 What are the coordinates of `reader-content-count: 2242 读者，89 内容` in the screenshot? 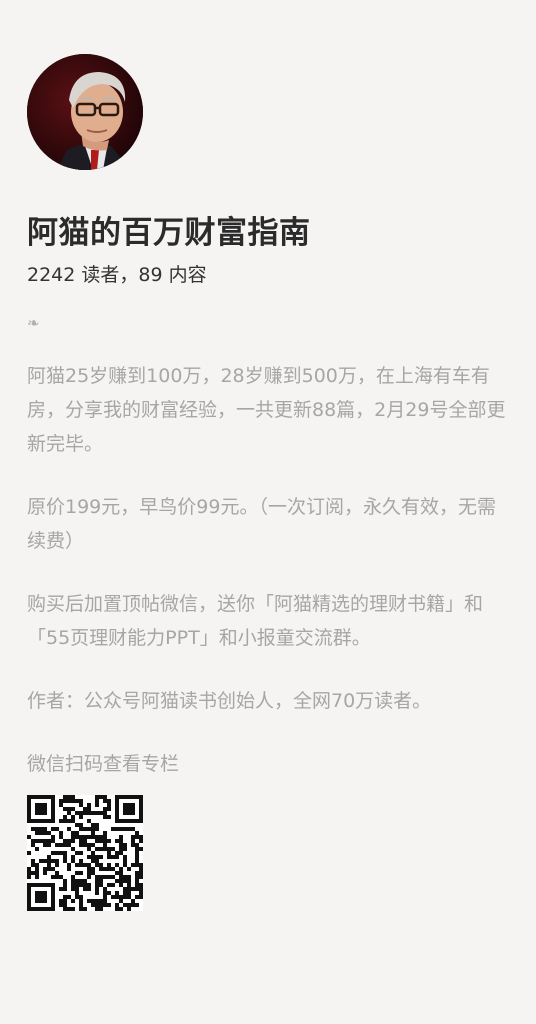 It's located at (117, 275).